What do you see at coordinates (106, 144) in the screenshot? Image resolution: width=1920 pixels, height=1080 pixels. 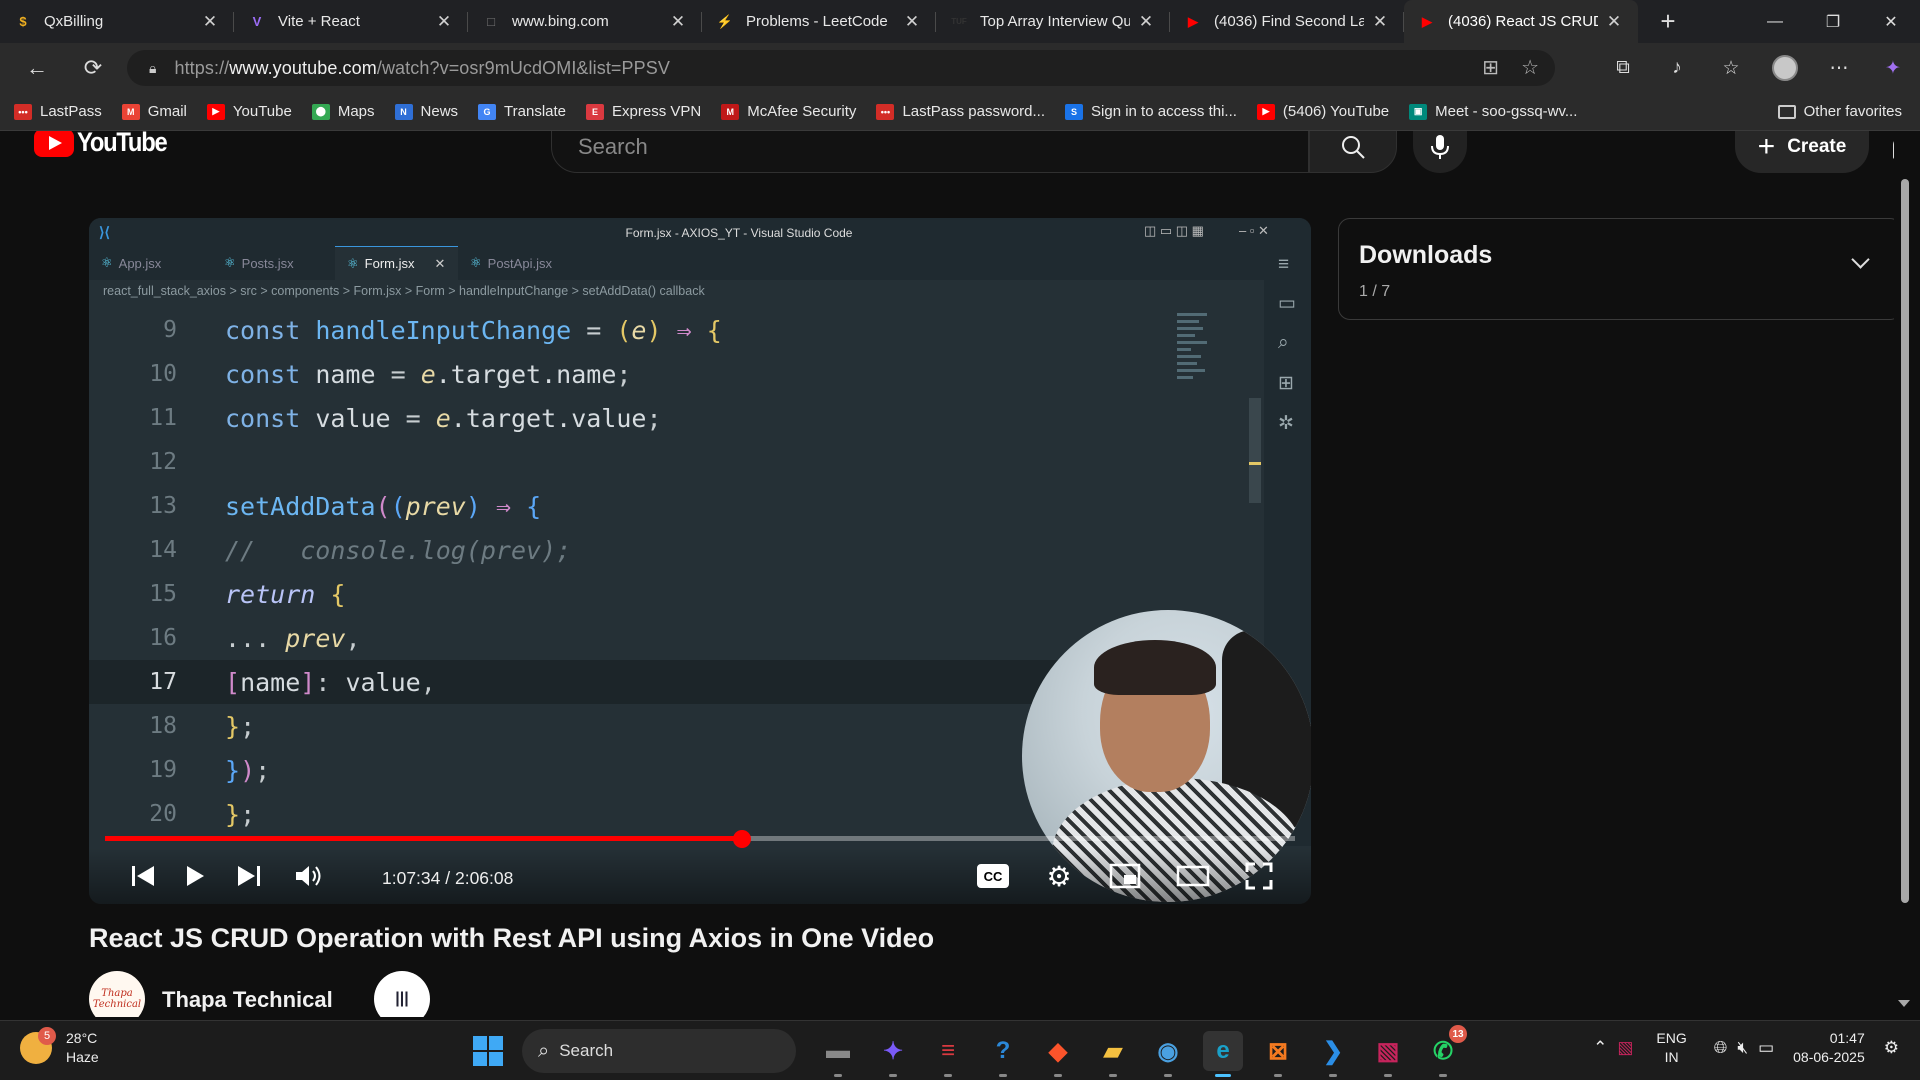 I see `youtube-logo: YouTube` at bounding box center [106, 144].